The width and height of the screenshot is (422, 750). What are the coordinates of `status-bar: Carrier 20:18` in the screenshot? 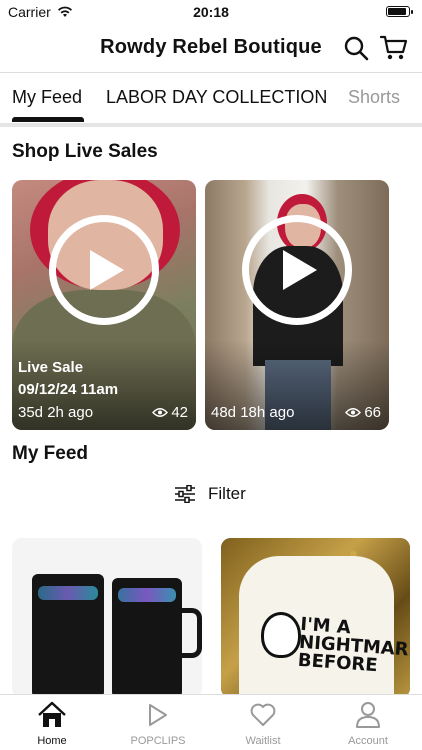 It's located at (211, 12).